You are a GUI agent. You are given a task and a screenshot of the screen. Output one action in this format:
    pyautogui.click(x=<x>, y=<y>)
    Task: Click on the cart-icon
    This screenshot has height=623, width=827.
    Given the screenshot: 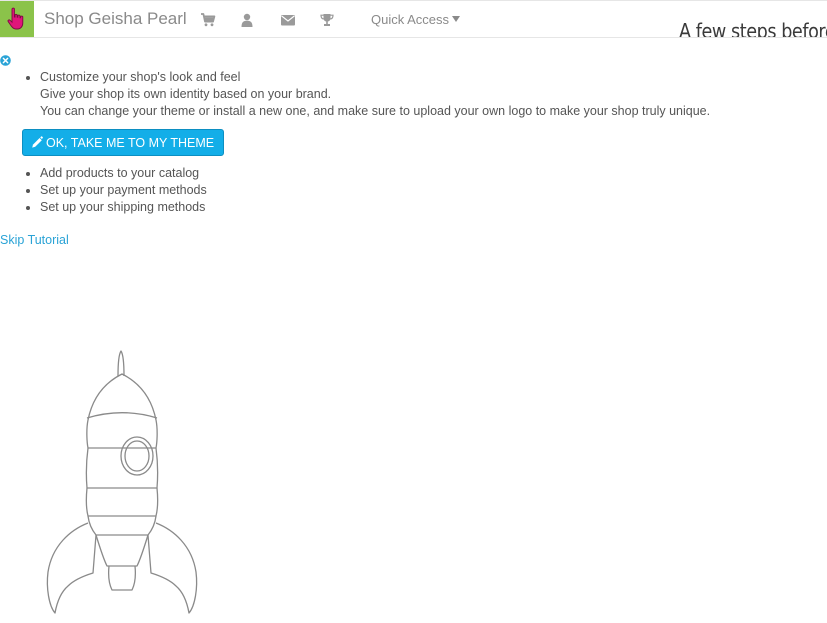 What is the action you would take?
    pyautogui.click(x=208, y=20)
    